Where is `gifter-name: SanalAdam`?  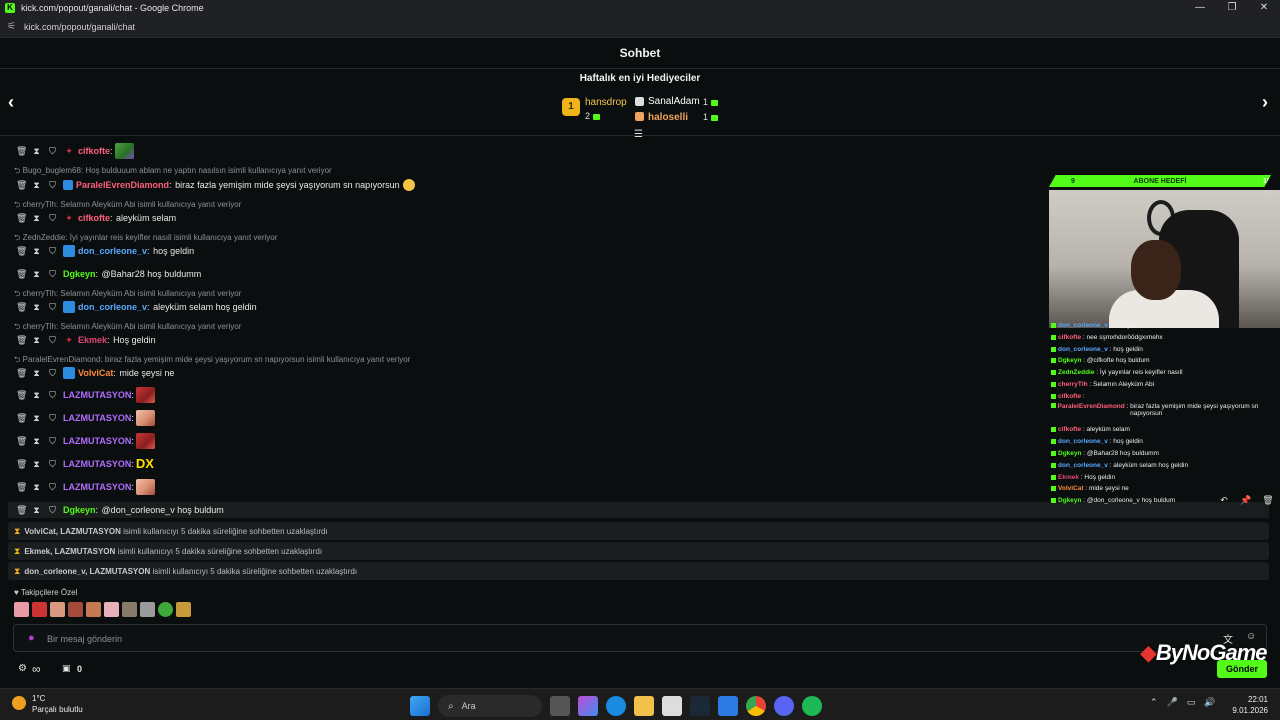
gifter-name: SanalAdam is located at coordinates (674, 101).